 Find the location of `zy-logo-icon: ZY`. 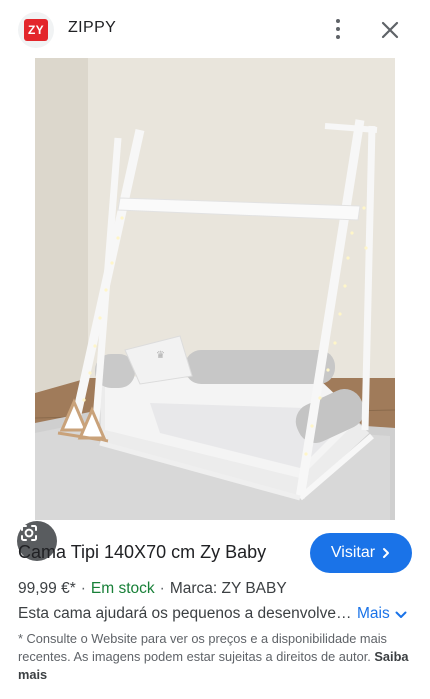

zy-logo-icon: ZY is located at coordinates (36, 30).